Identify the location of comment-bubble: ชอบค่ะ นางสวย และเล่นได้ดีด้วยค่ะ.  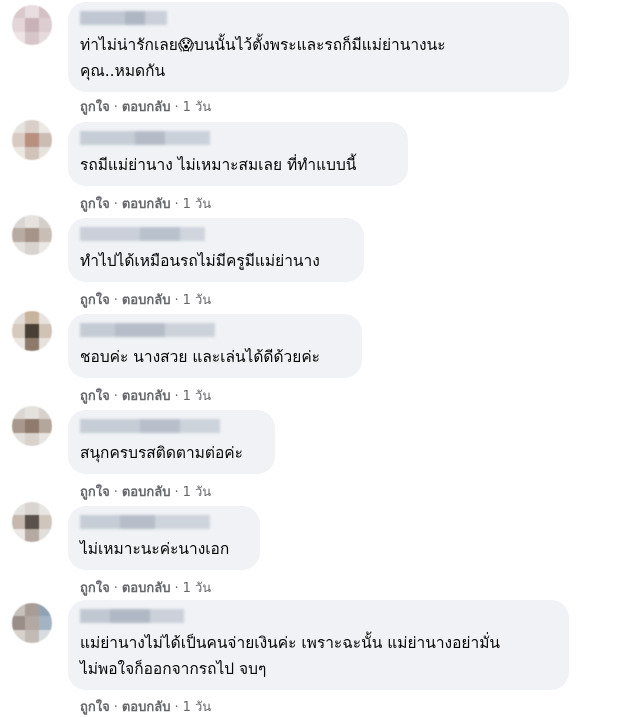
(215, 346).